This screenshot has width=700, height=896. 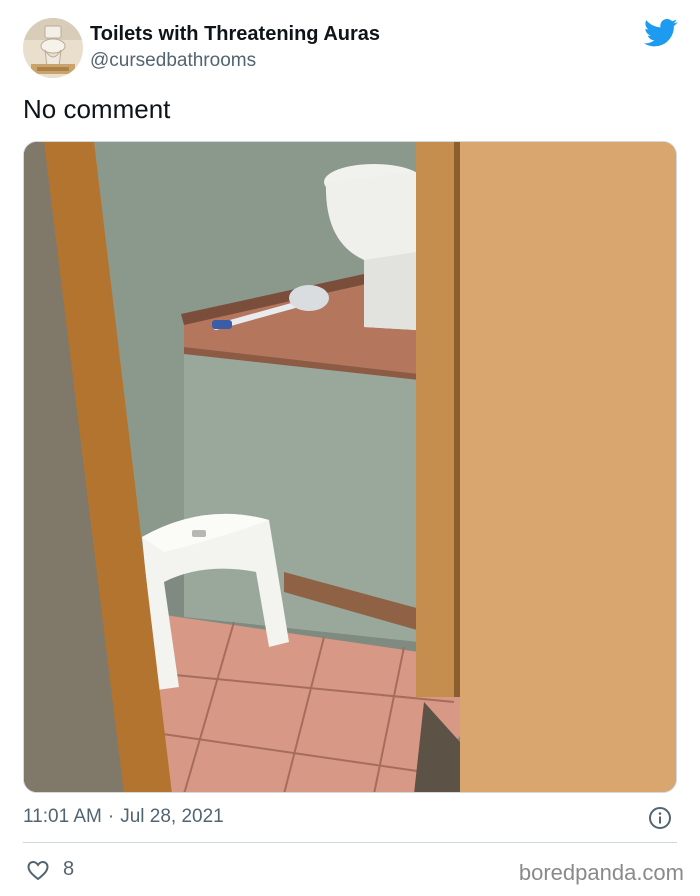 I want to click on tweet-date: Jul 28, 2021, so click(x=172, y=816).